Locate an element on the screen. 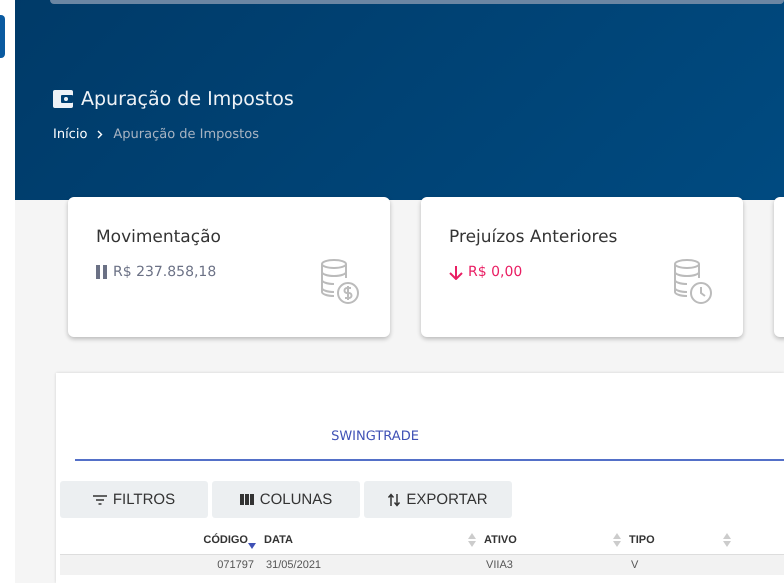 This screenshot has height=583, width=784. card-value: R$ 237.858,18 is located at coordinates (164, 272).